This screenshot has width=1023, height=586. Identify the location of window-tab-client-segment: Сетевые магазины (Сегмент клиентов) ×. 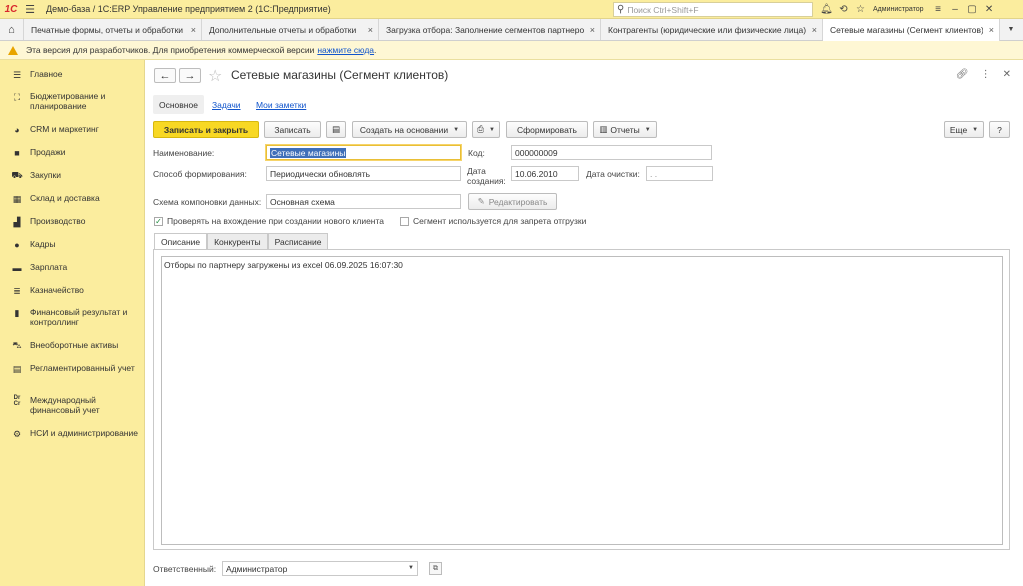
(911, 30).